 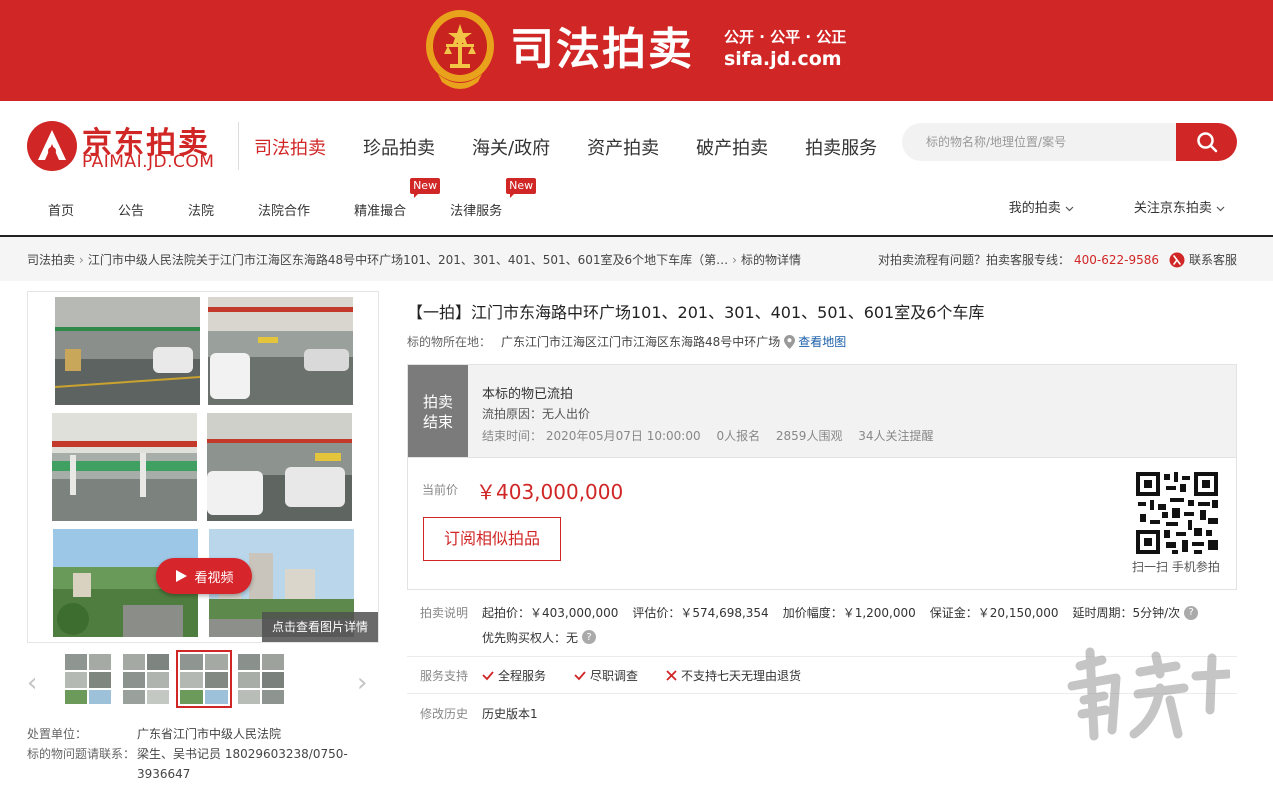 What do you see at coordinates (741, 676) in the screenshot?
I see `service-item-label: 不支持七天无理由退货` at bounding box center [741, 676].